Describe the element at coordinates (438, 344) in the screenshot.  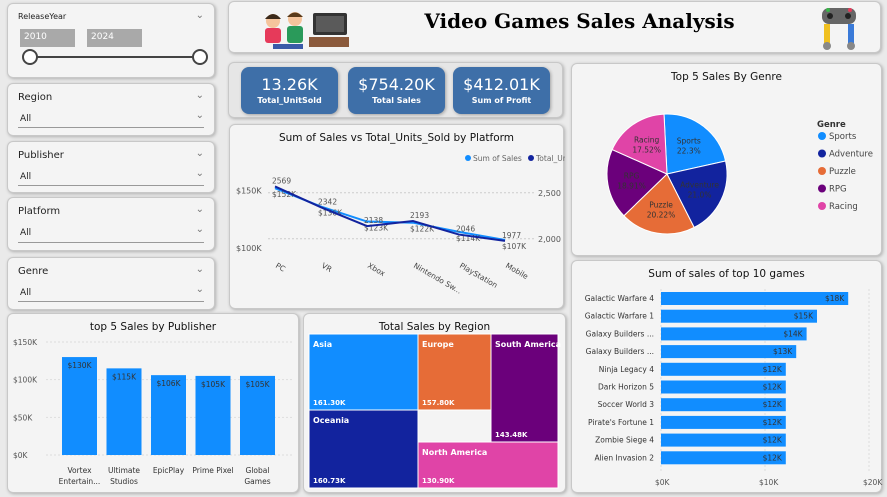
I see `cell-label: Europe` at that location.